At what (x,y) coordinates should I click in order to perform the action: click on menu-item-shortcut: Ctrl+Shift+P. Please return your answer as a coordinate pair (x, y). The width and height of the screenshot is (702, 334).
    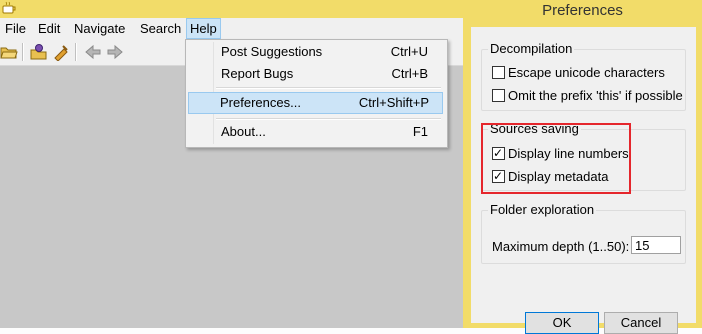
    Looking at the image, I should click on (393, 102).